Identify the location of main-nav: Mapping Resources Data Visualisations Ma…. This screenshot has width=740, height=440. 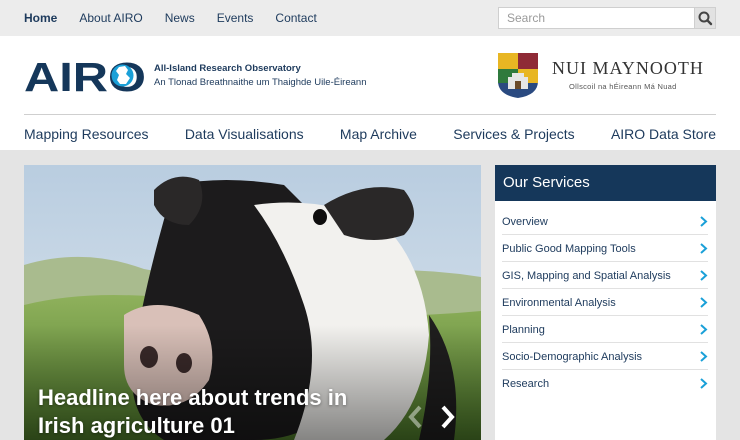
(370, 134).